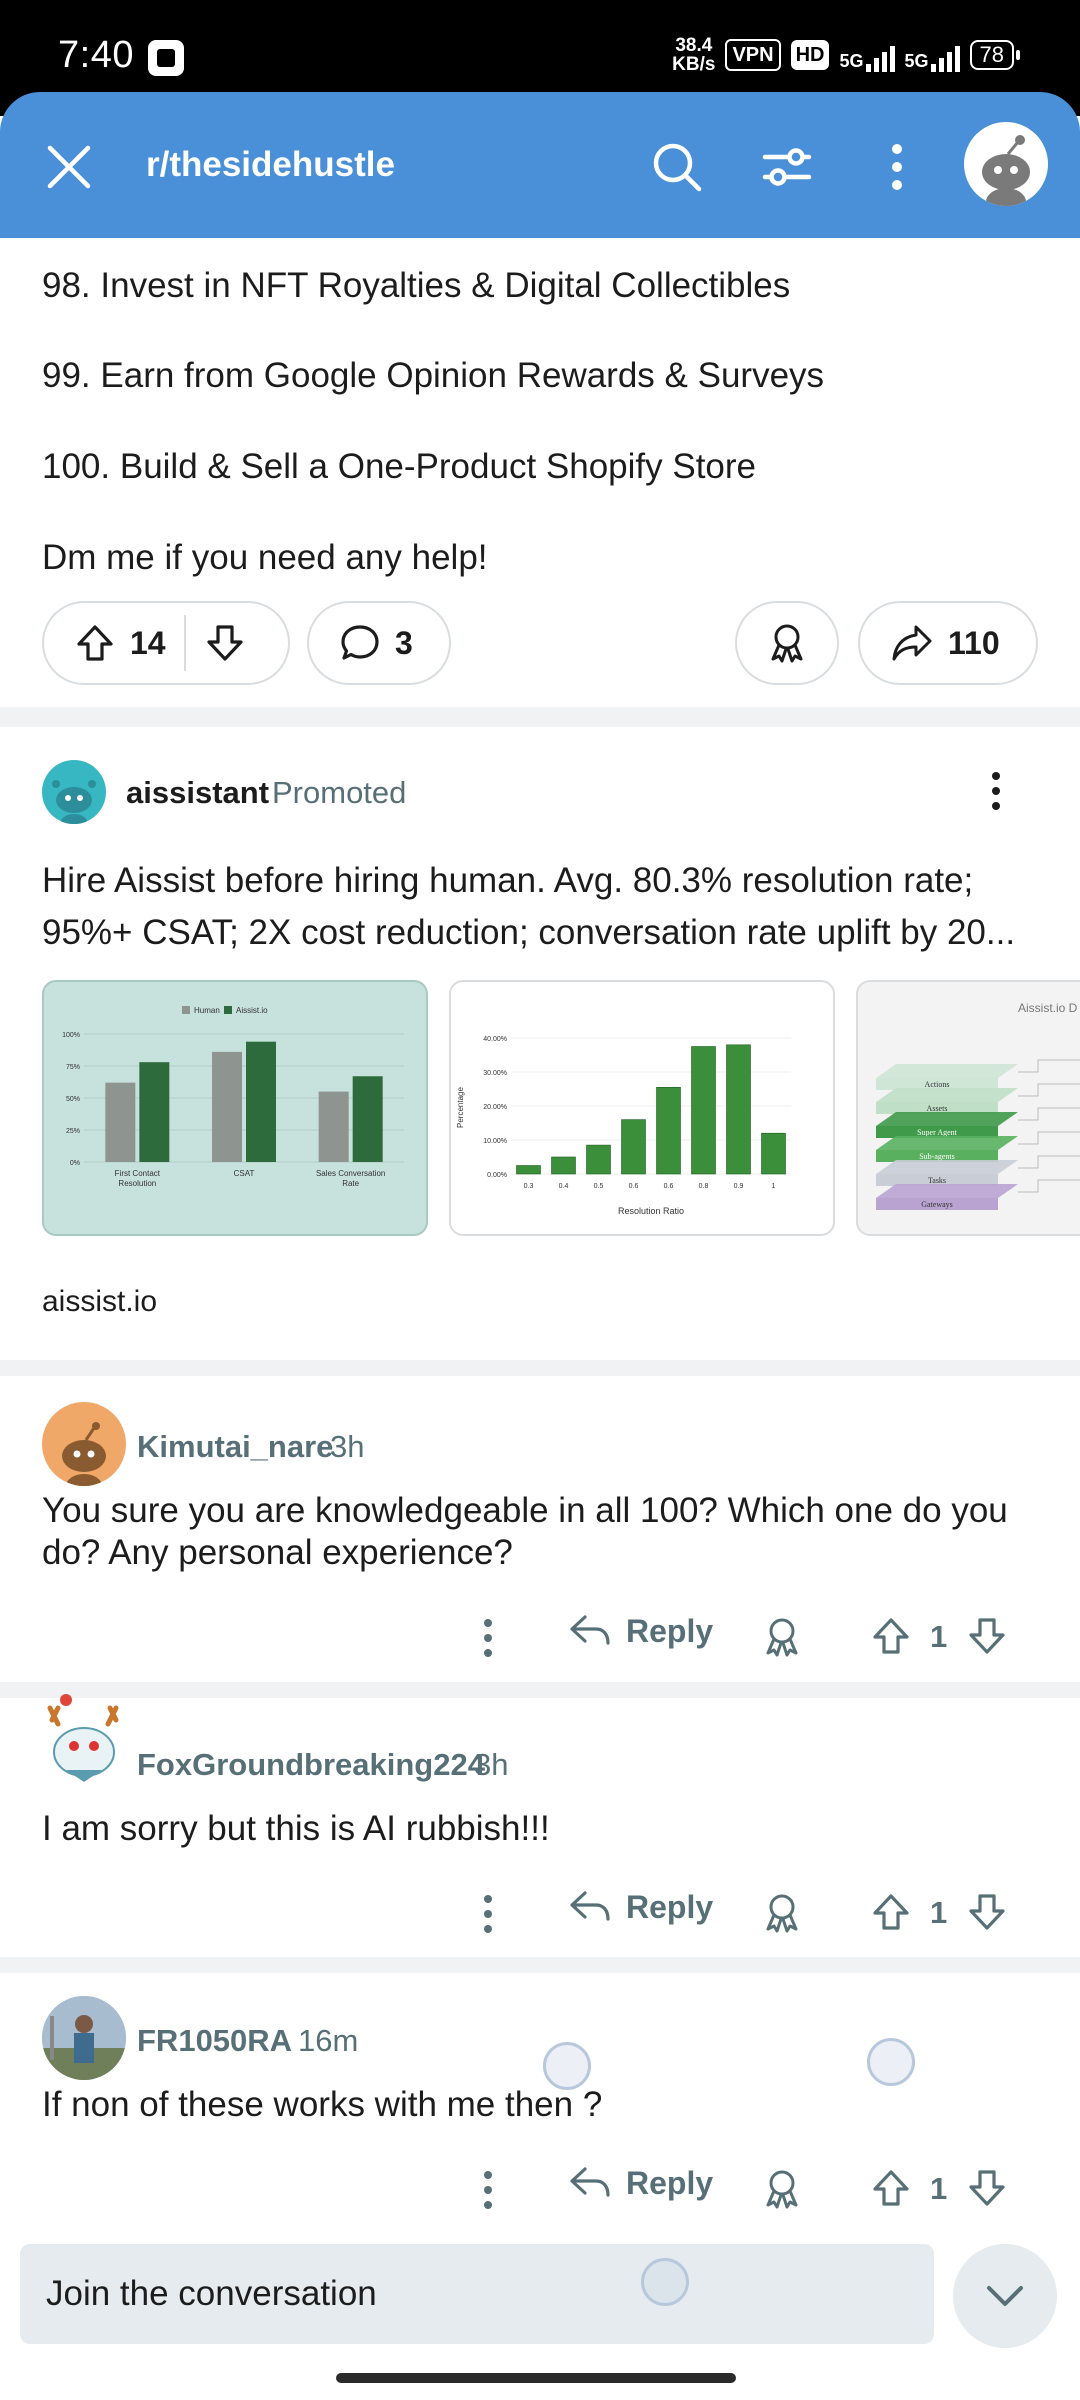 This screenshot has height=2400, width=1080. What do you see at coordinates (477, 2294) in the screenshot?
I see `join-conversation-input: Join the conversation` at bounding box center [477, 2294].